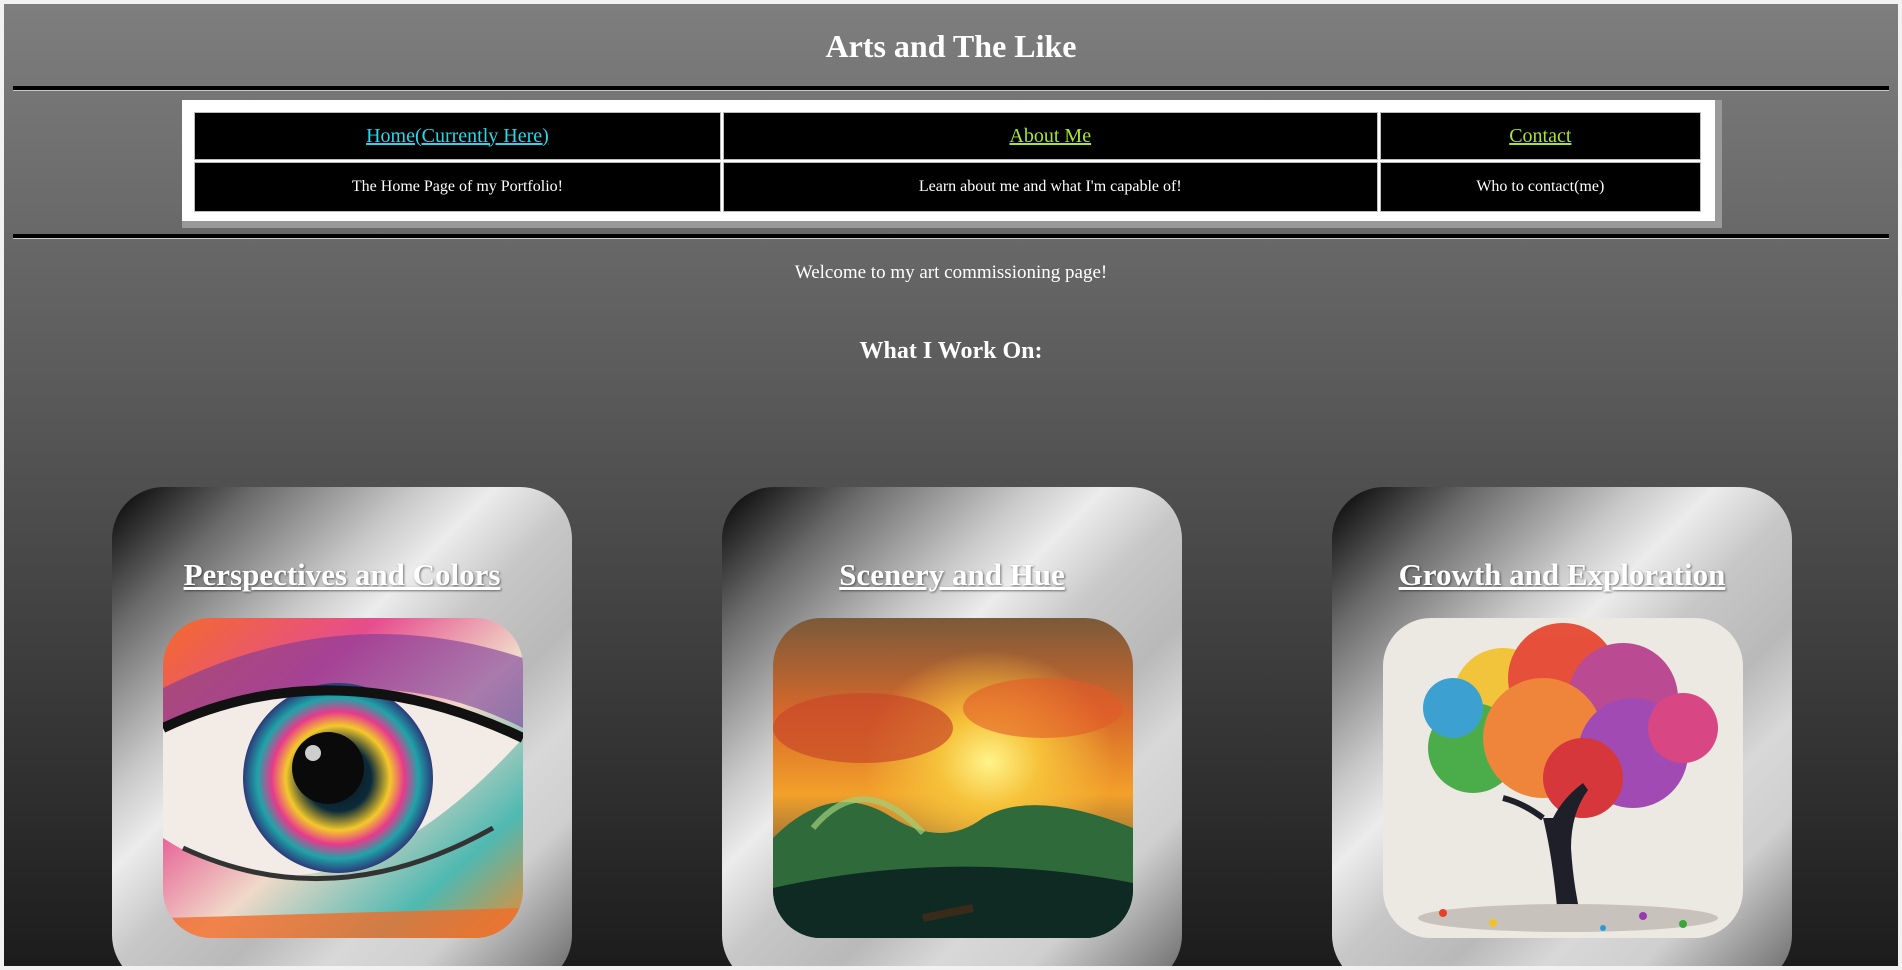 The image size is (1902, 970). I want to click on nav-link-about: About Me, so click(1050, 136).